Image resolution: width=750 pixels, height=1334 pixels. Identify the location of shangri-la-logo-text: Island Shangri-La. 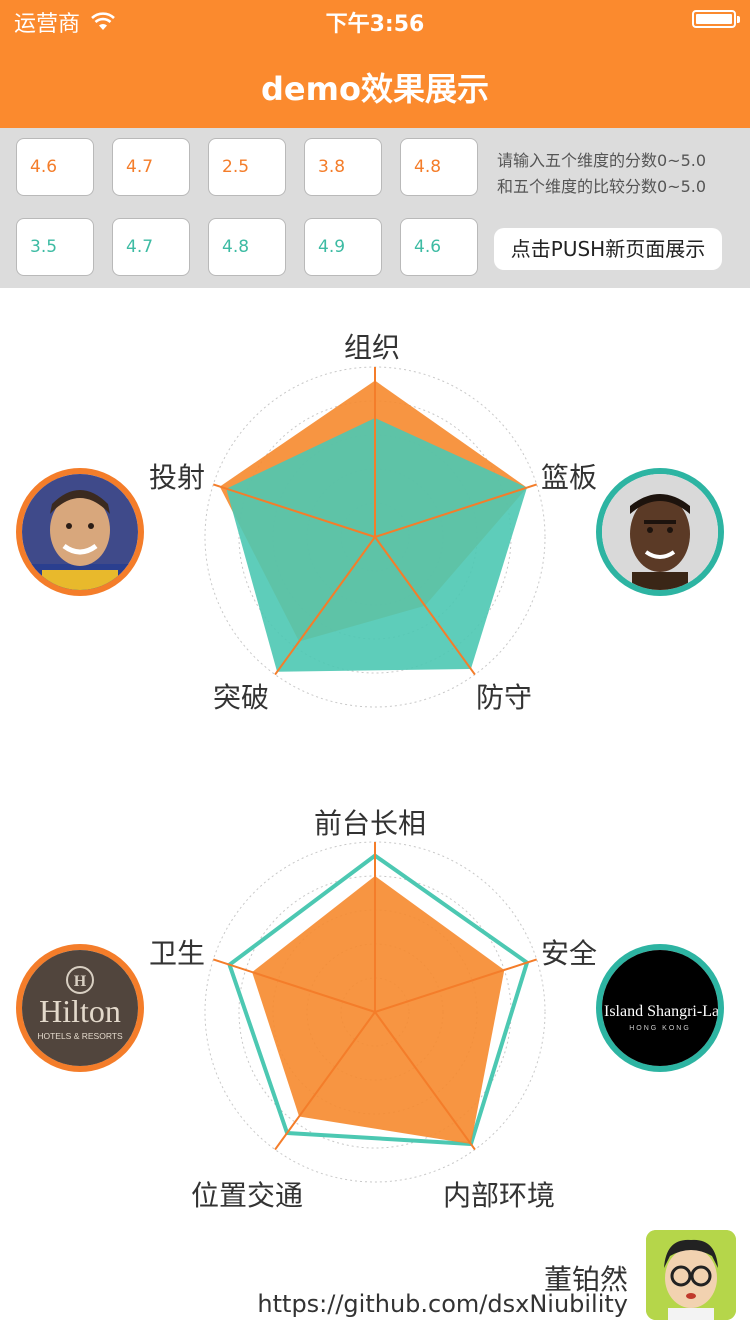
(661, 1011).